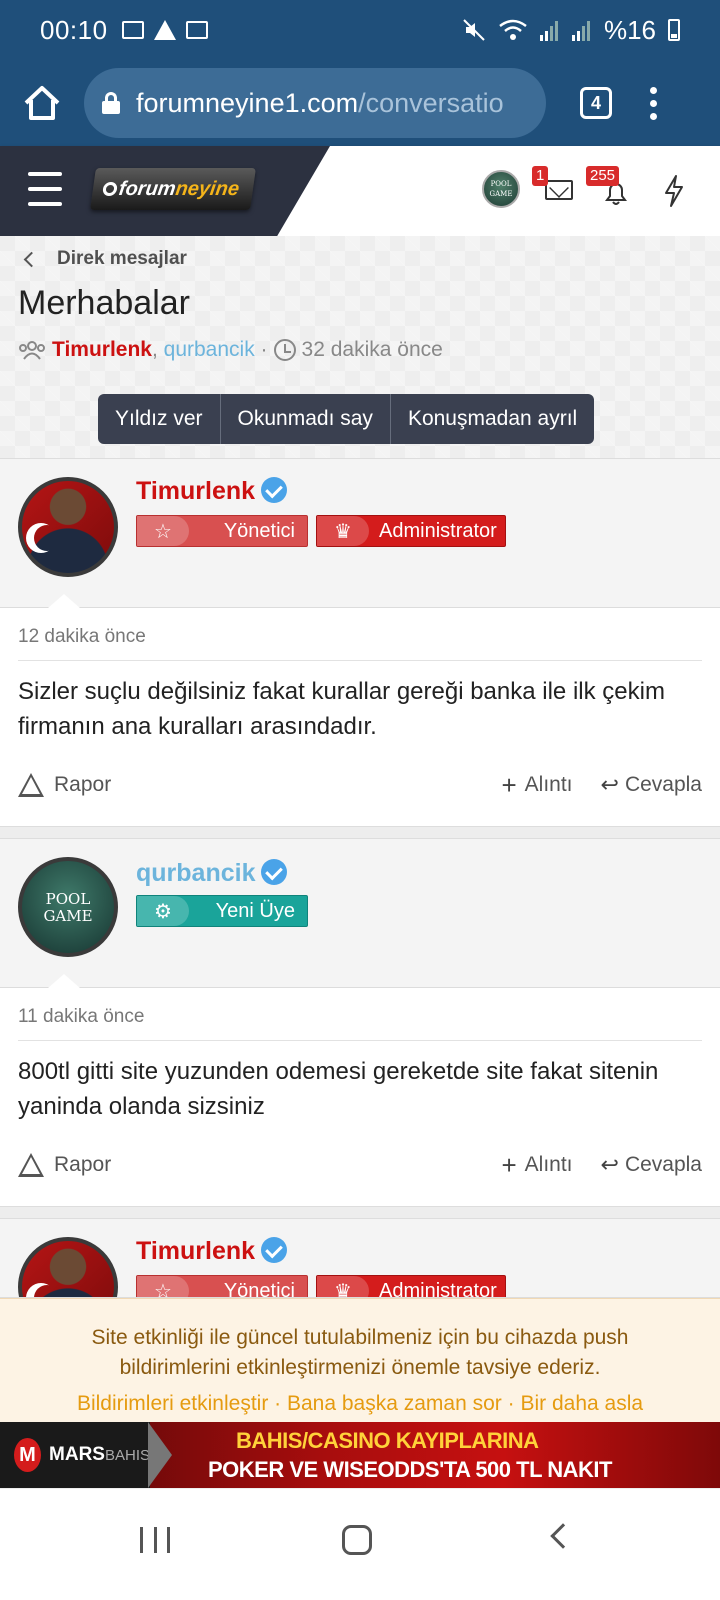 The image size is (720, 1600). I want to click on participant-link-2: qurbancik, so click(209, 350).